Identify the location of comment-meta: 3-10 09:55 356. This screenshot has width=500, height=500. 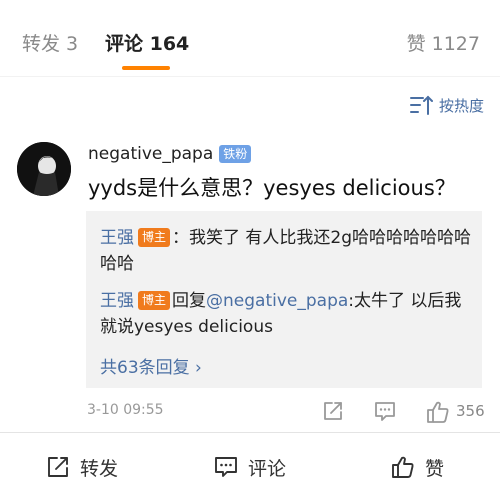
(250, 412).